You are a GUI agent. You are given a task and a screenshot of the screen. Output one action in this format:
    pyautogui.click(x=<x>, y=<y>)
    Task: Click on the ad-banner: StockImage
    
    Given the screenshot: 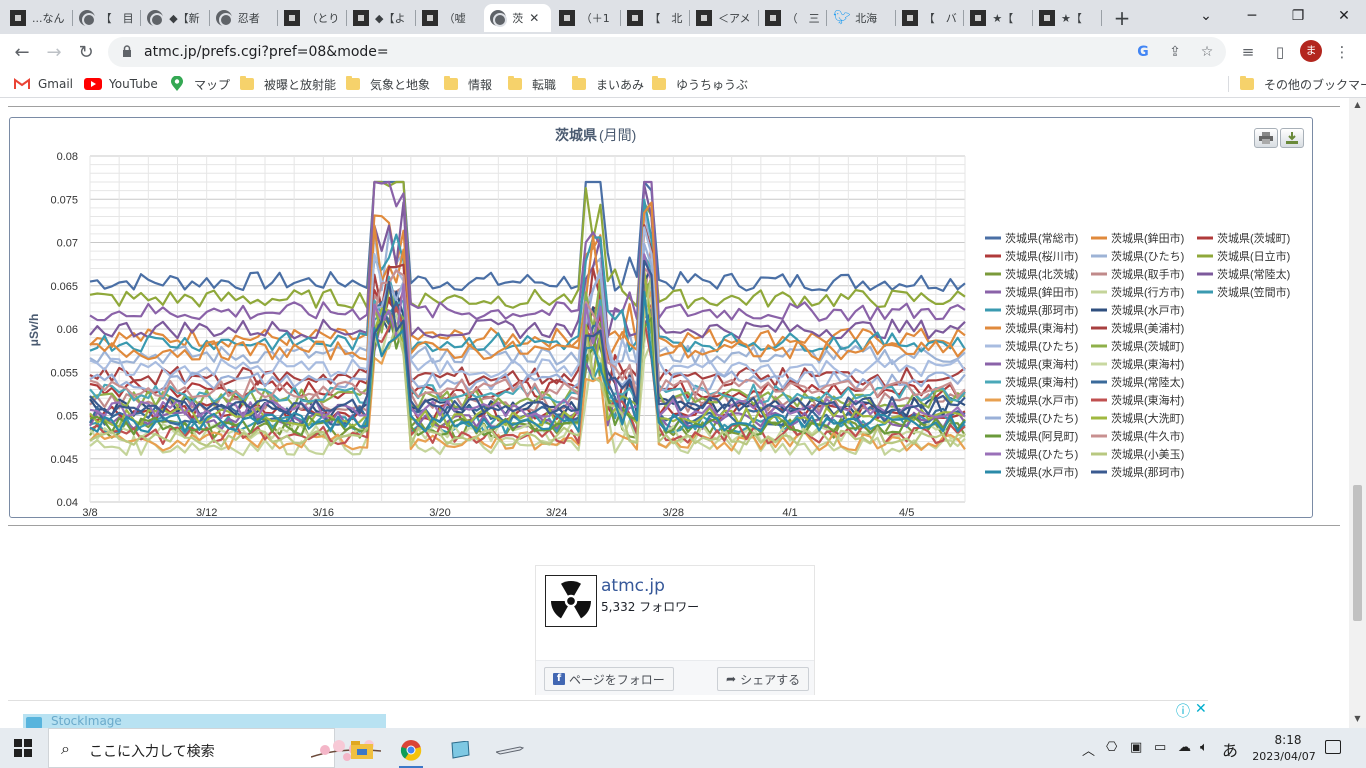 What is the action you would take?
    pyautogui.click(x=204, y=721)
    